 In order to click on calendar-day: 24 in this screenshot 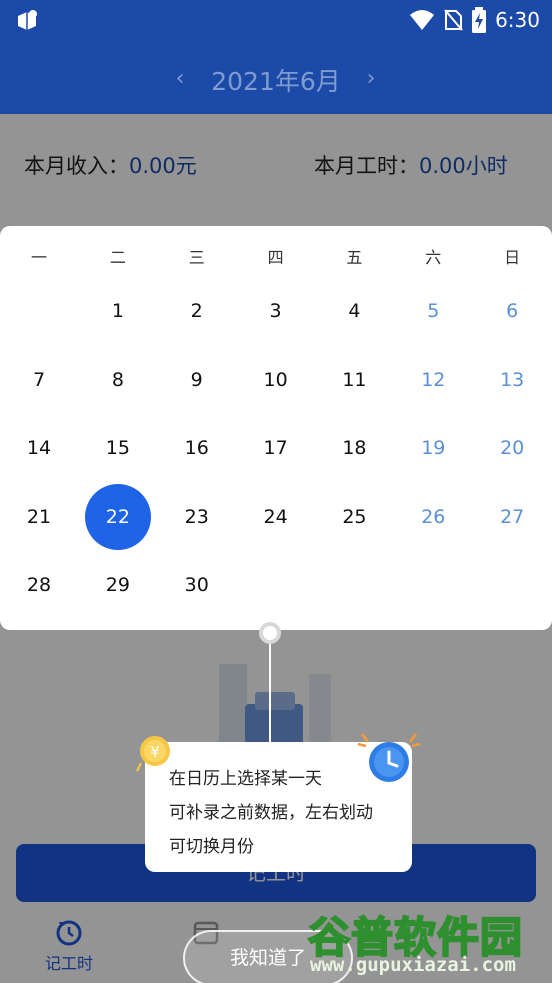, I will do `click(276, 517)`.